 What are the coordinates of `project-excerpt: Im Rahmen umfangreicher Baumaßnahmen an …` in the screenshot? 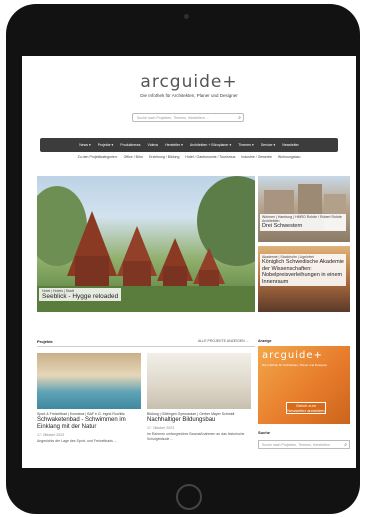 It's located at (196, 436).